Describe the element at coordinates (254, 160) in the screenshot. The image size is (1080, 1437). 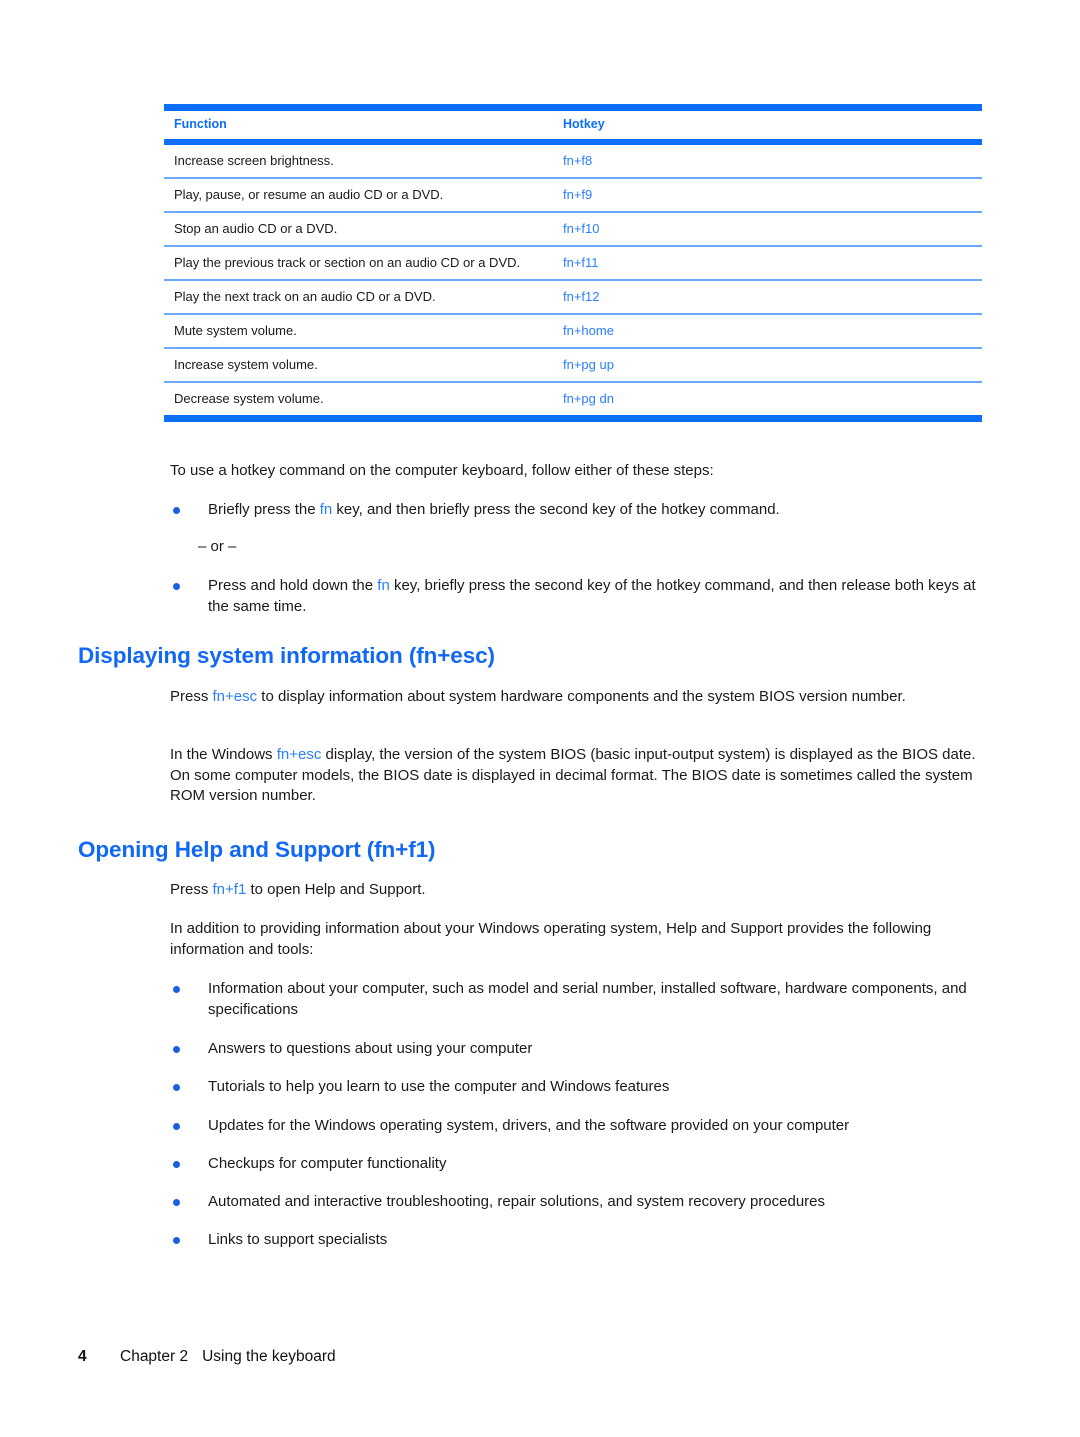
I see `cell-function: Increase screen brightness.` at that location.